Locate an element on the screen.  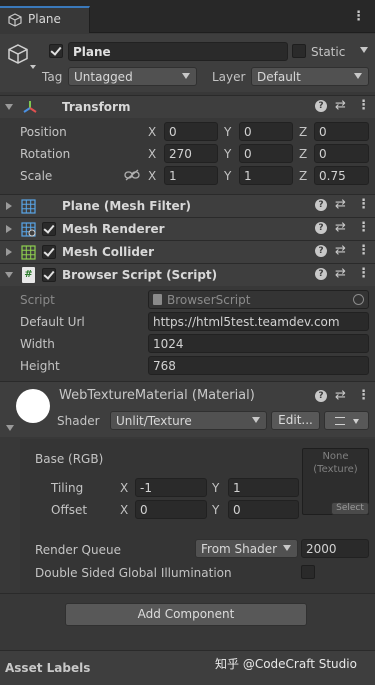
tag-value: Untagged is located at coordinates (103, 77).